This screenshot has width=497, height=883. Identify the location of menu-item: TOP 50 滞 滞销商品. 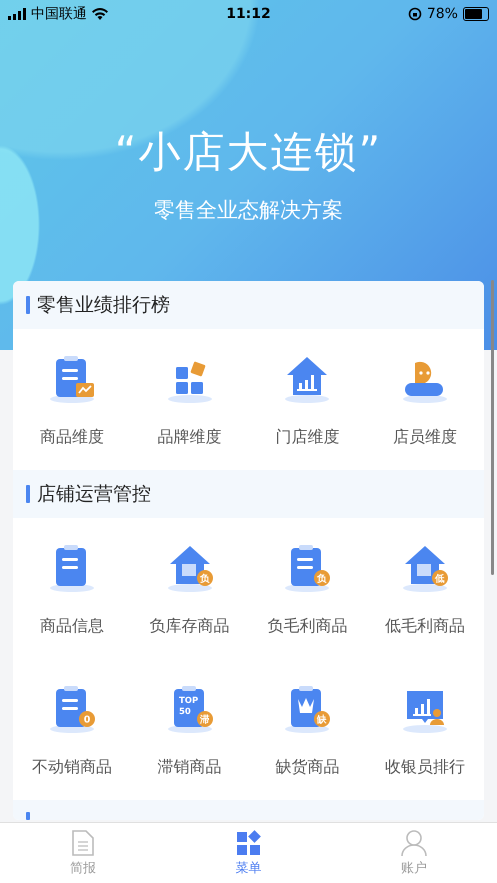
(189, 729).